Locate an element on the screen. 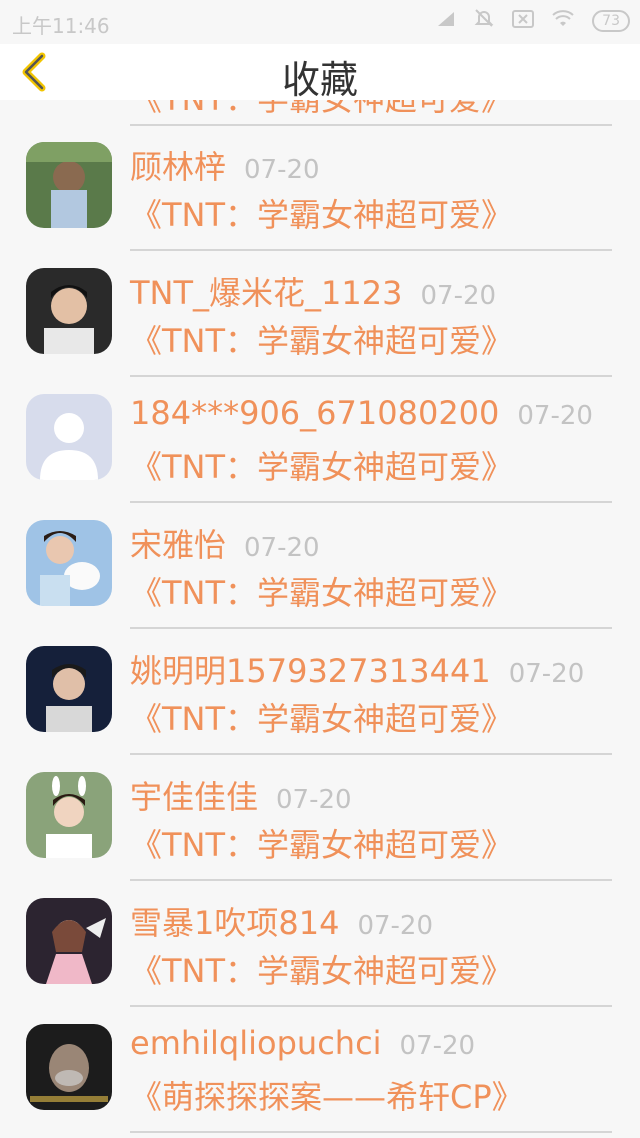  list-item-title: 184***906_671080200 07-20 is located at coordinates (361, 413).